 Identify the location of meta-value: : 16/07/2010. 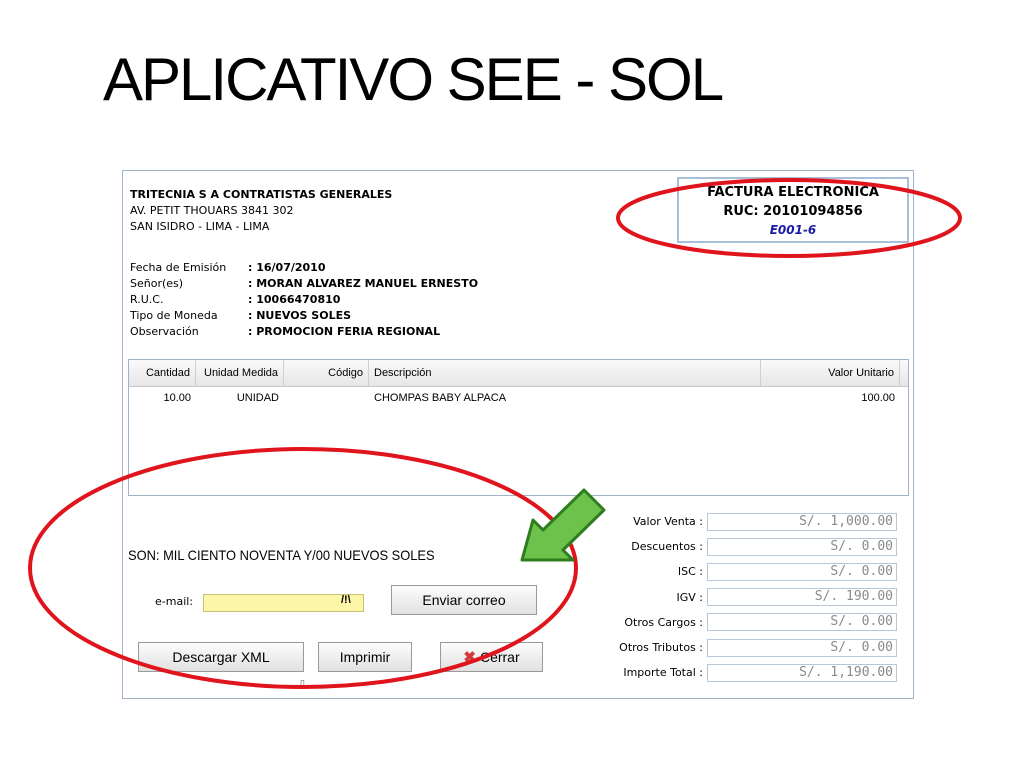
(287, 267).